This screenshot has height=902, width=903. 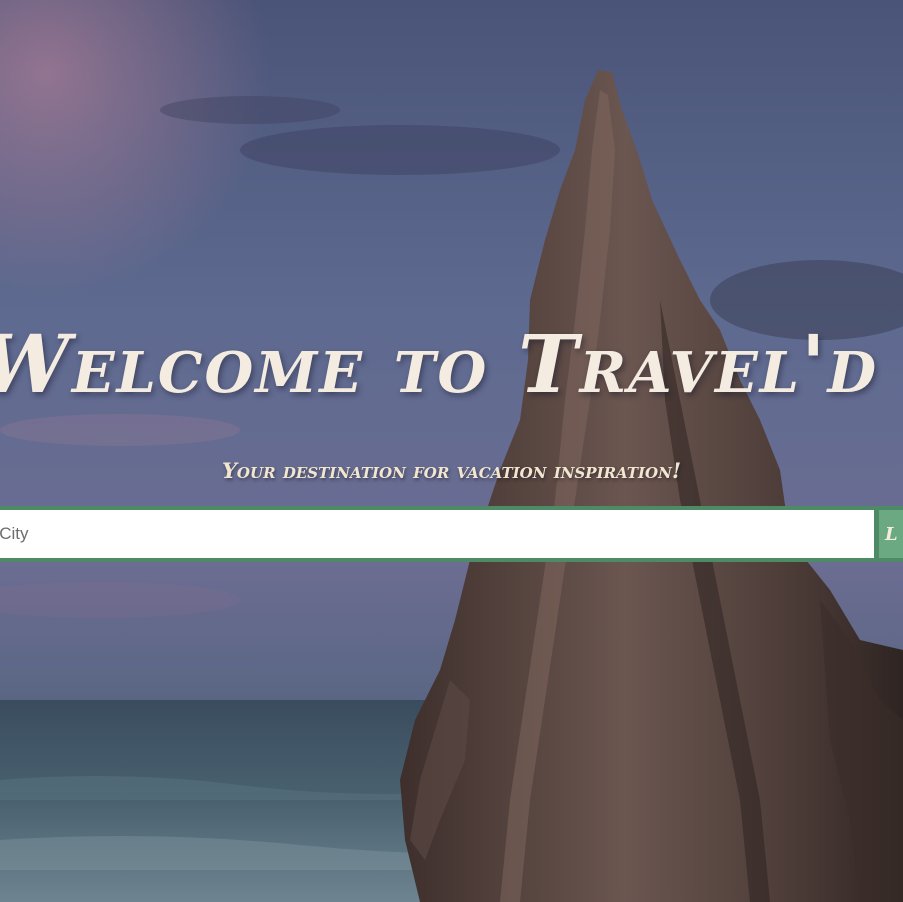 I want to click on search-button: L, so click(x=891, y=534).